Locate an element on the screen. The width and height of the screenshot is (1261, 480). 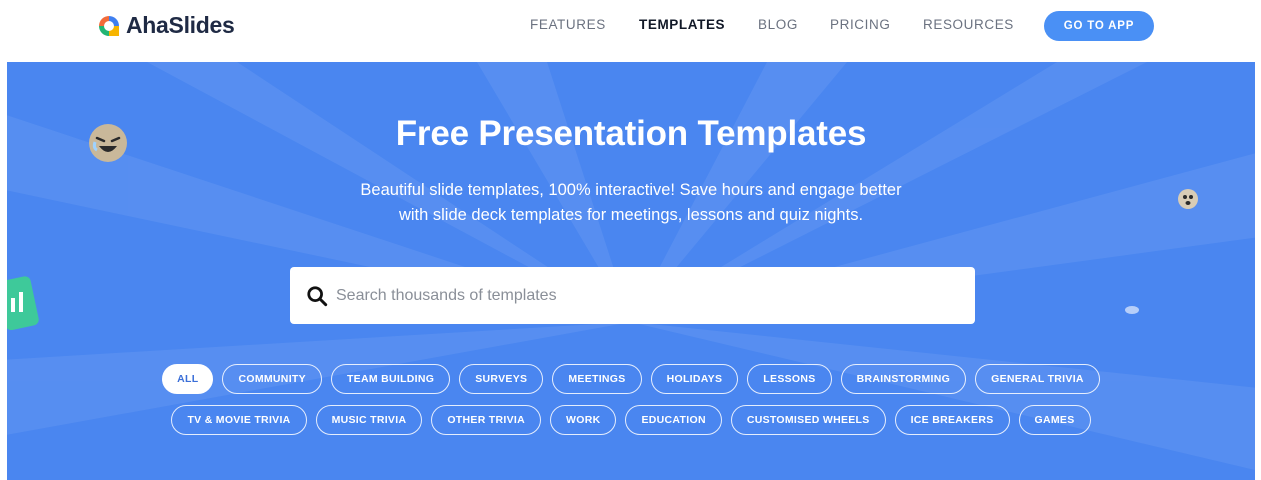
category-chip-general-trivia: GENERAL TRIVIA is located at coordinates (1037, 379).